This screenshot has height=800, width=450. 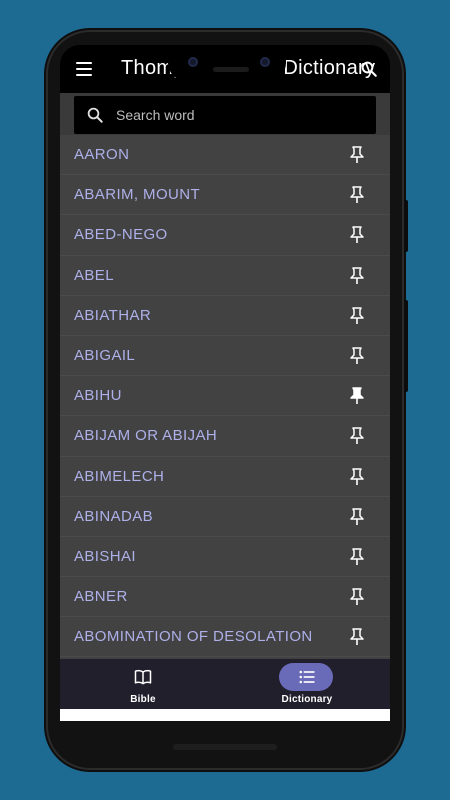 I want to click on menu-icon, so click(x=84, y=69).